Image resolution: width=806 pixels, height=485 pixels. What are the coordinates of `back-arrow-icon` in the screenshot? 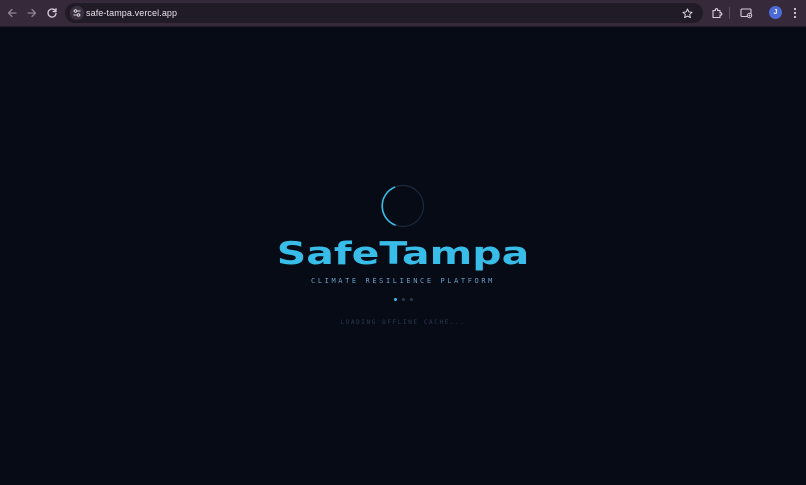 It's located at (12, 13).